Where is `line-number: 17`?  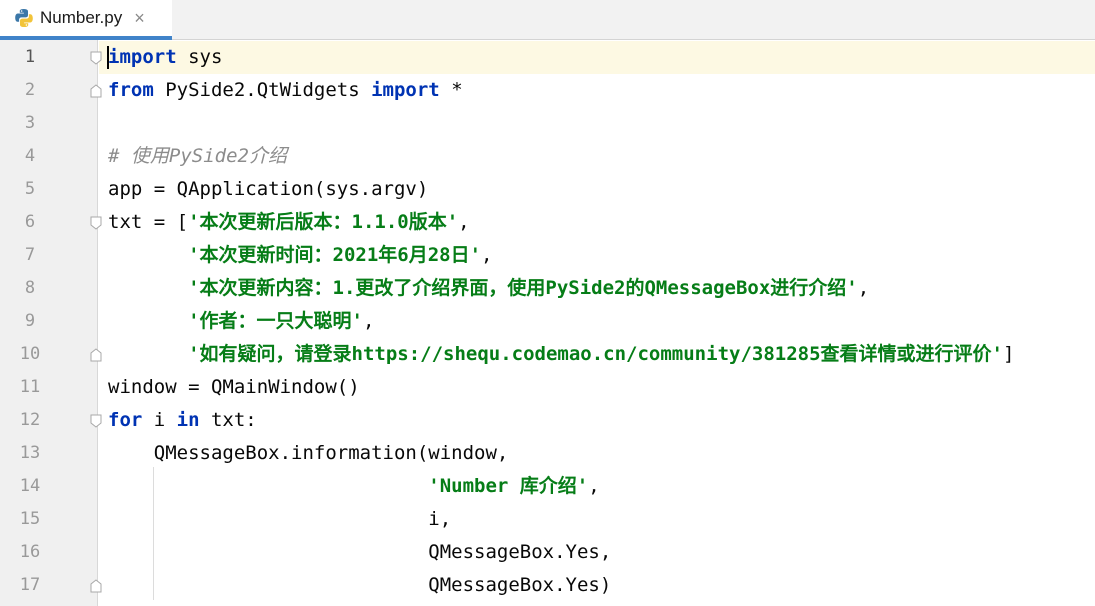
line-number: 17 is located at coordinates (30, 585).